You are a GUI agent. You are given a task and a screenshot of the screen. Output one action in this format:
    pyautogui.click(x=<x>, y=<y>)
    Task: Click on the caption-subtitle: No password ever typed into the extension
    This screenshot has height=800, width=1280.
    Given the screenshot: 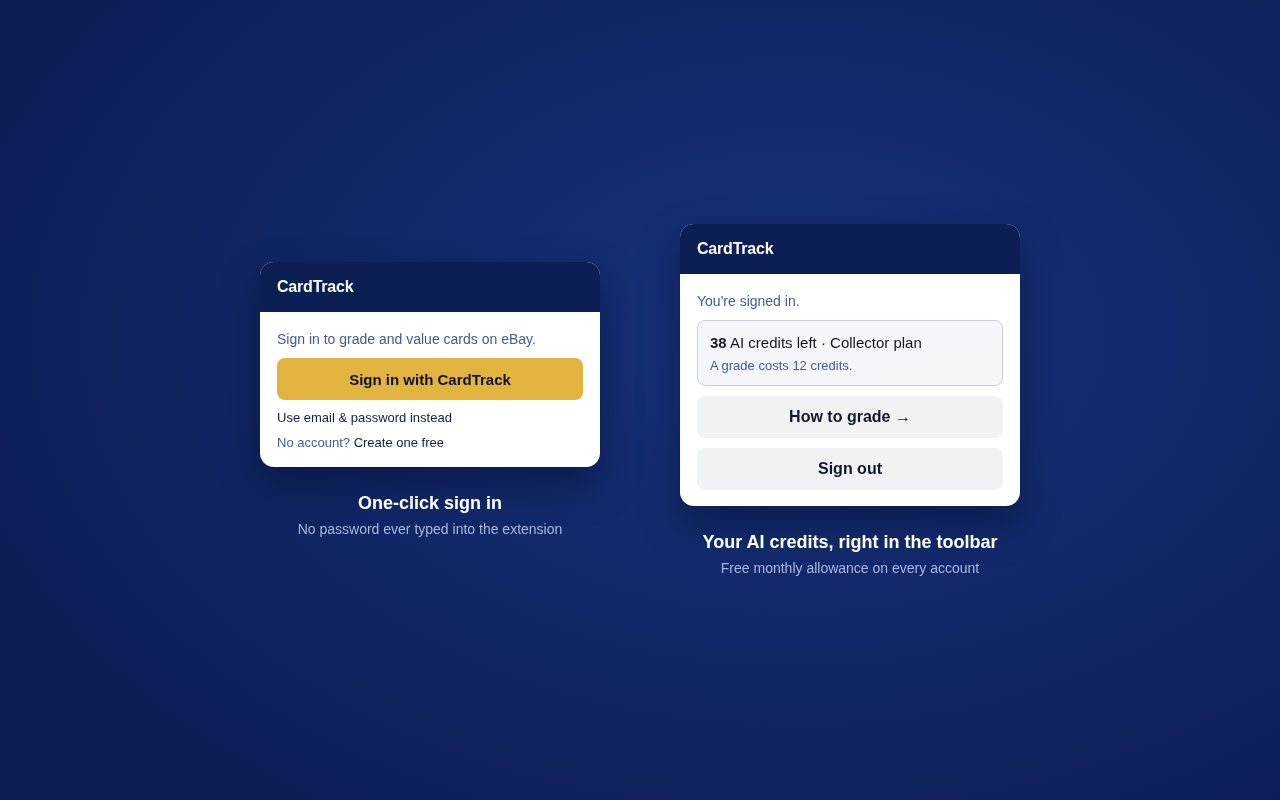 What is the action you would take?
    pyautogui.click(x=430, y=529)
    